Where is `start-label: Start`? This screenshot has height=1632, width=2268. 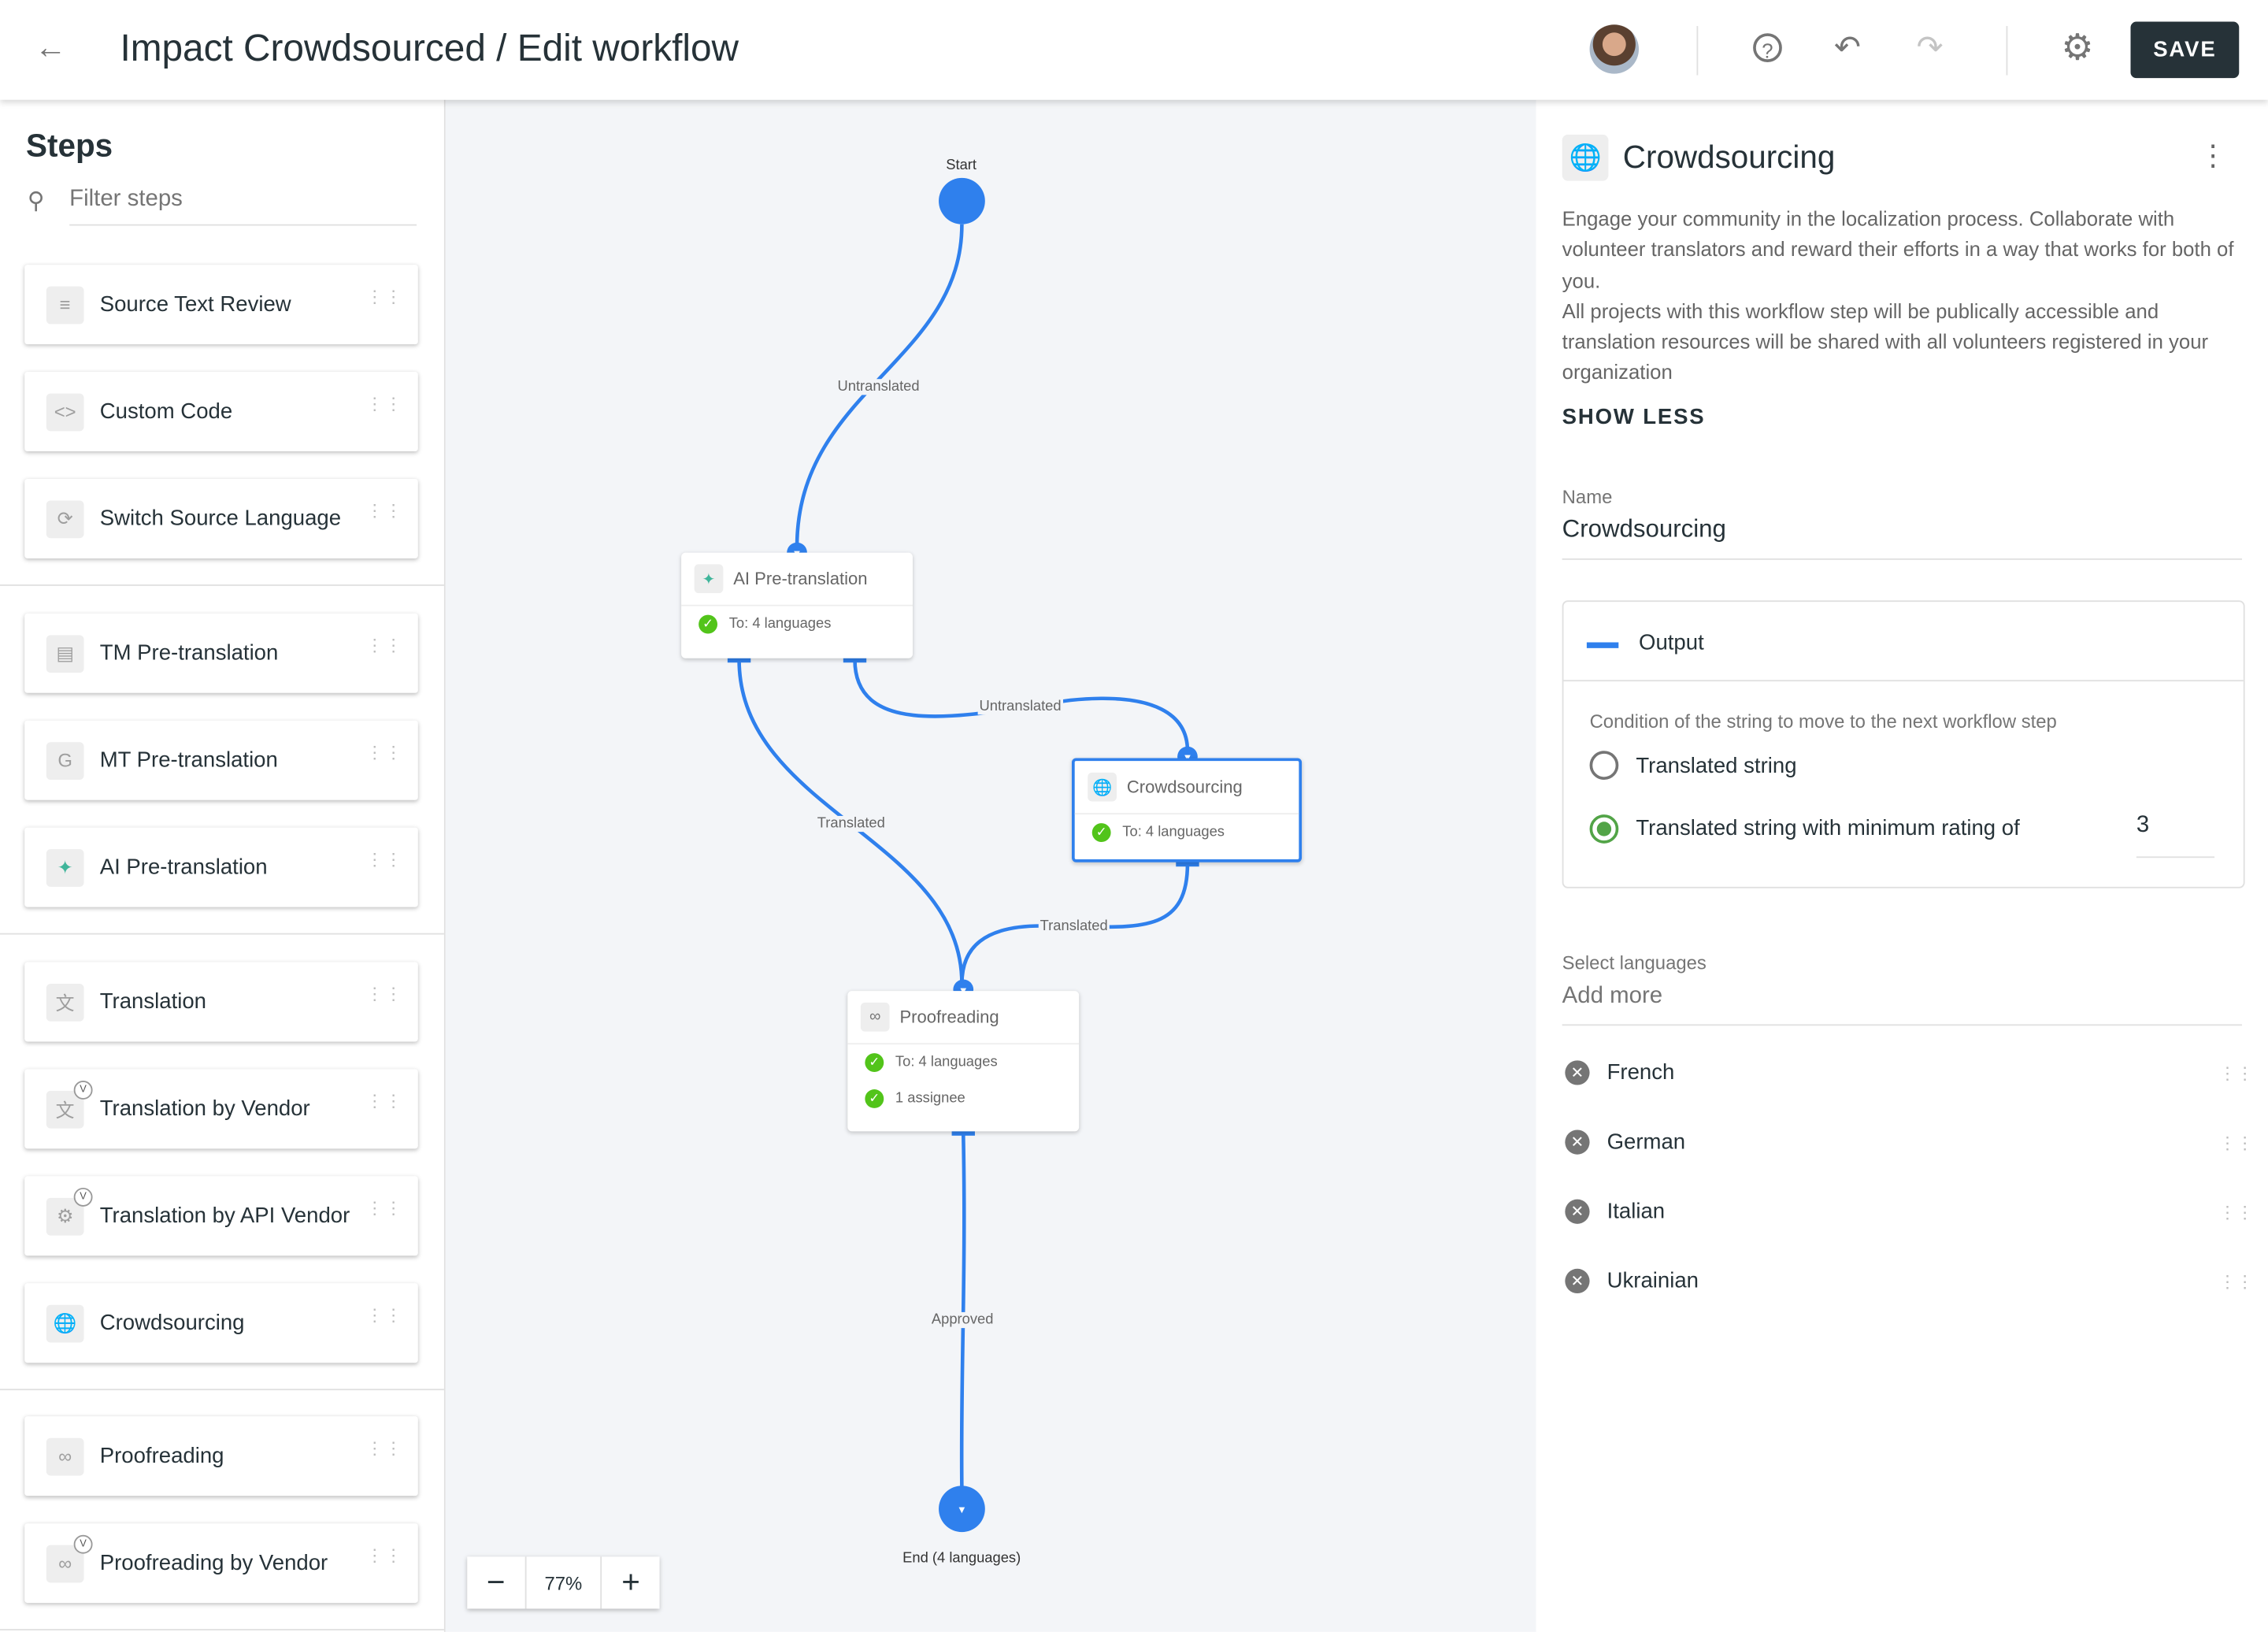
start-label: Start is located at coordinates (961, 166).